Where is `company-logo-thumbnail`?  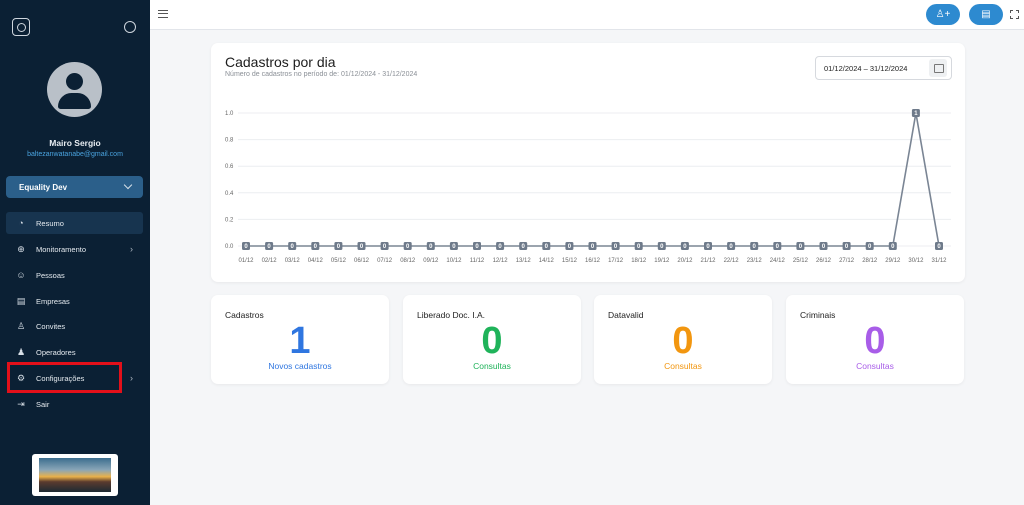 company-logo-thumbnail is located at coordinates (75, 475).